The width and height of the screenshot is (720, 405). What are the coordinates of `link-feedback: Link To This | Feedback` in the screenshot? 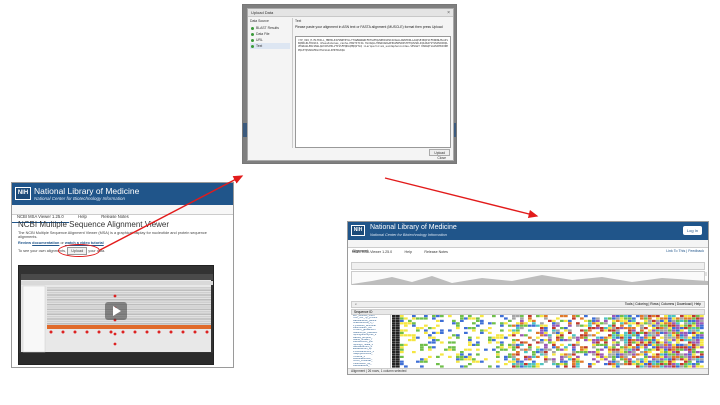 It's located at (685, 251).